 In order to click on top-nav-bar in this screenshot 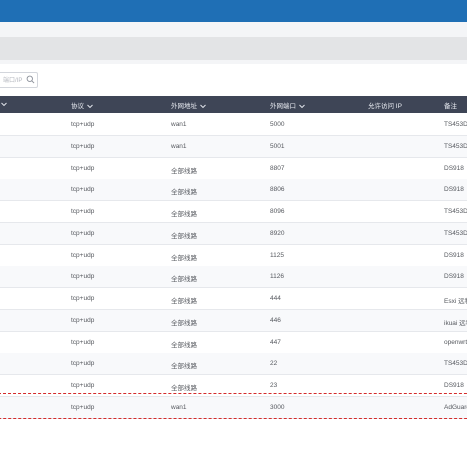, I will do `click(233, 11)`.